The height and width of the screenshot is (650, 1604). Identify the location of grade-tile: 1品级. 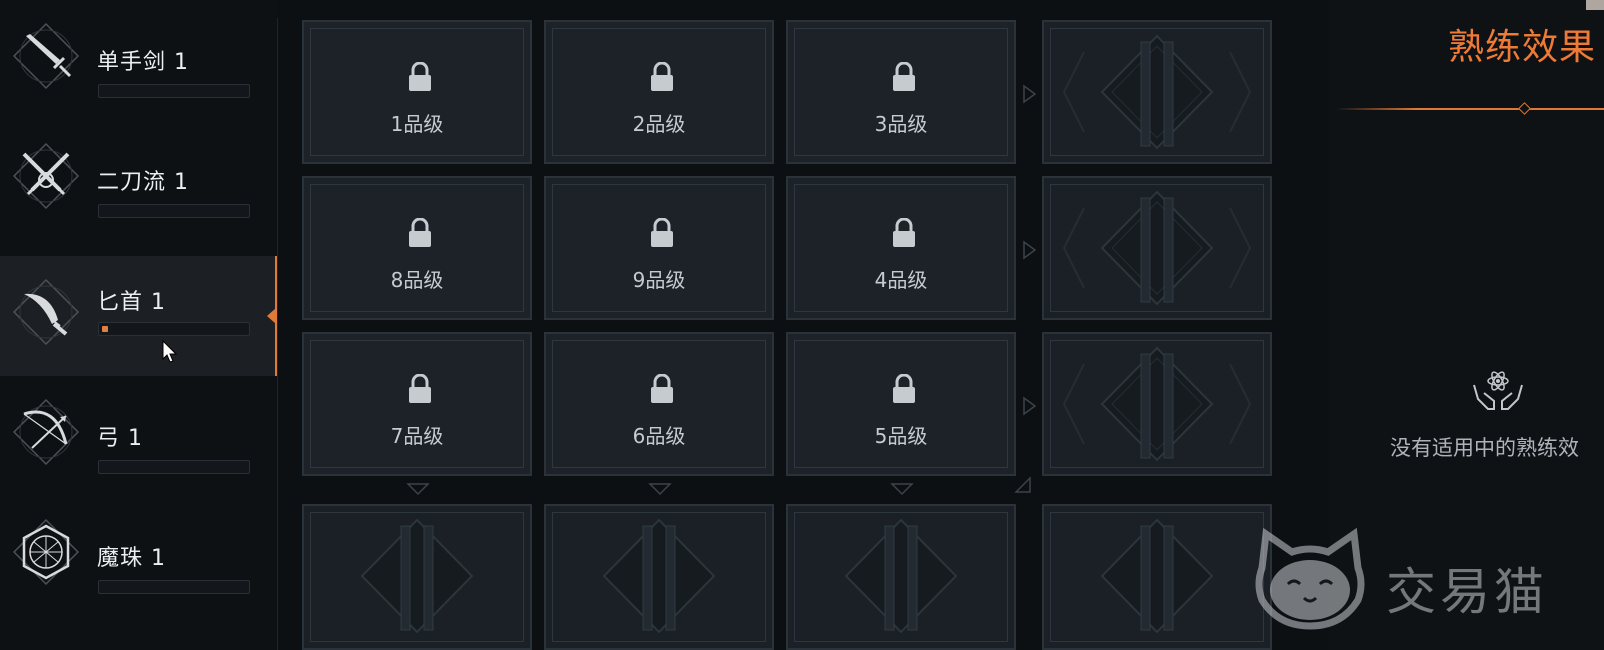
(417, 92).